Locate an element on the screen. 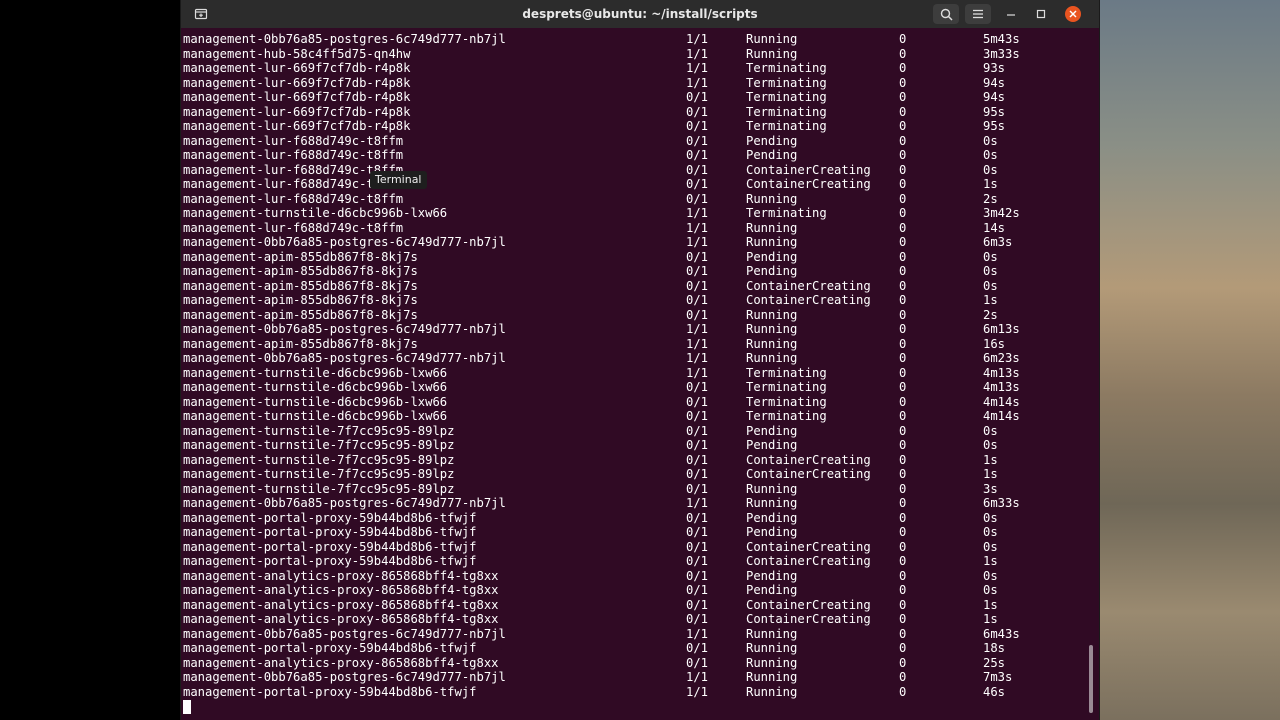 The width and height of the screenshot is (1280, 720). scrollbar-thumb is located at coordinates (1091, 679).